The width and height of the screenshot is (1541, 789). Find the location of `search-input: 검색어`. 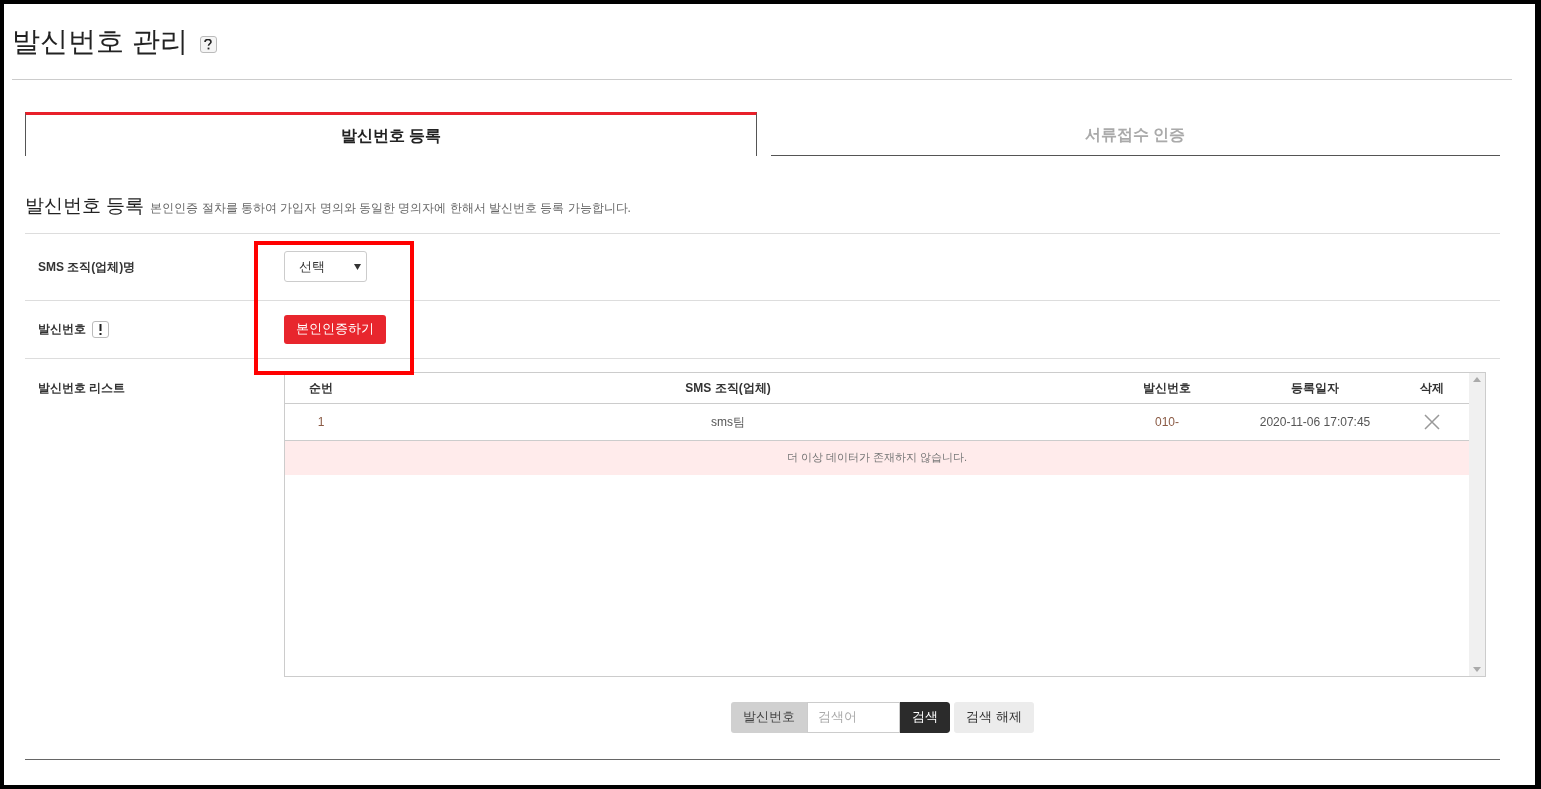

search-input: 검색어 is located at coordinates (854, 717).